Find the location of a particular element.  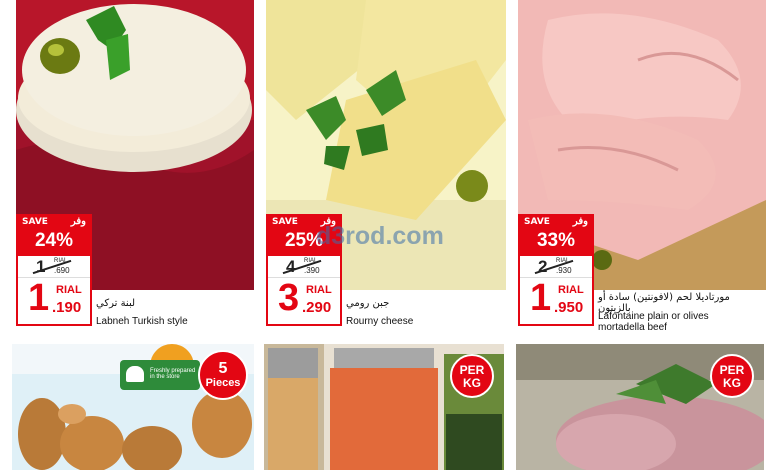

save-percent: 33% is located at coordinates (556, 240).